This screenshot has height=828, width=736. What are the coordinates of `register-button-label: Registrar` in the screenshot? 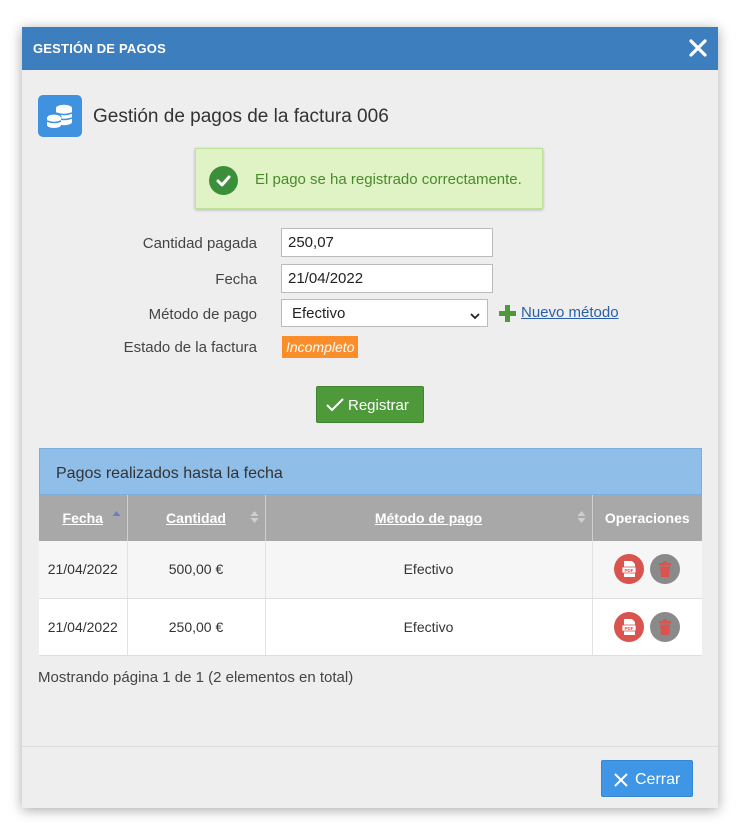 It's located at (378, 405).